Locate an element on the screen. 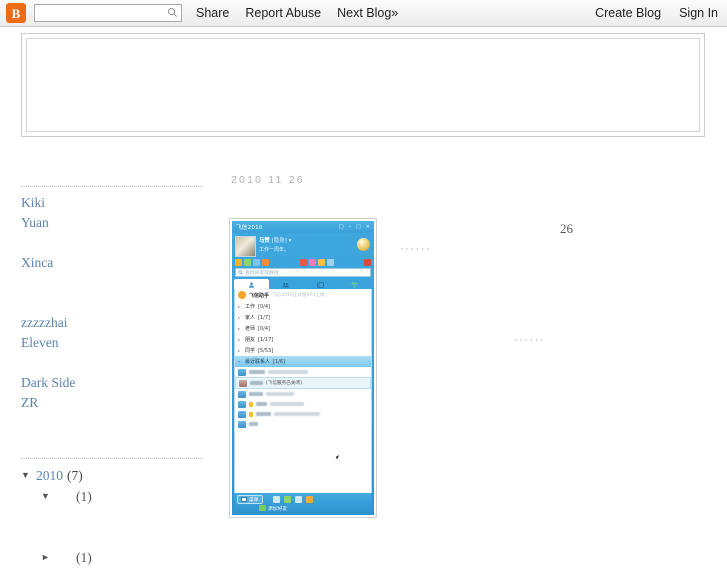  archive-year-label: 2010 is located at coordinates (49, 475).